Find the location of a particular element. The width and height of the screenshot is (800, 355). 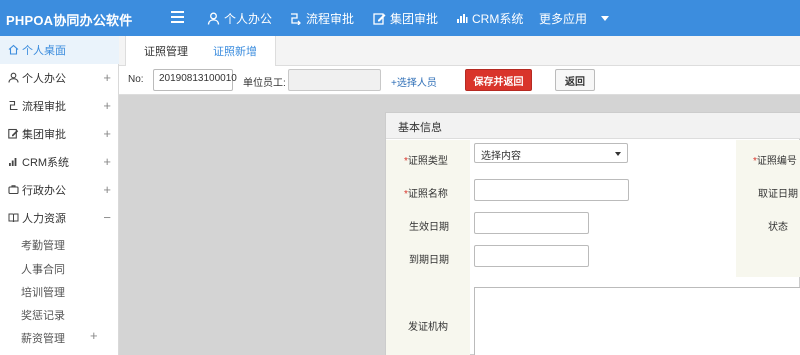

sidebar-item-group-approval: 集团审批 + is located at coordinates (59, 134).